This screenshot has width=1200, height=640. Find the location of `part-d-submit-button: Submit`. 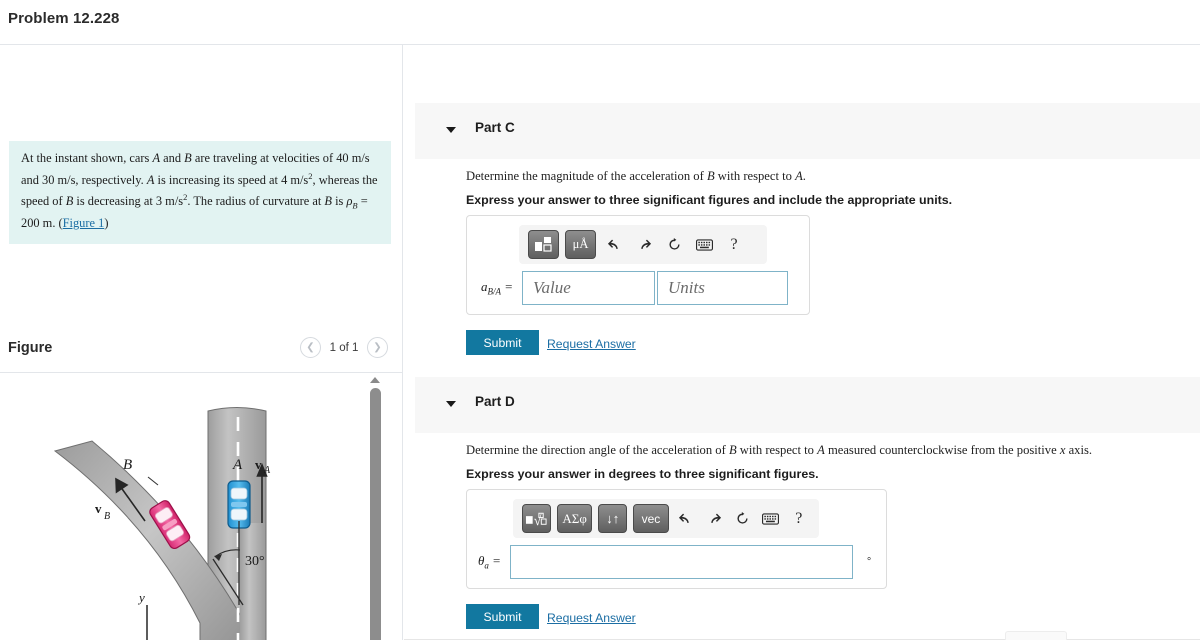

part-d-submit-button: Submit is located at coordinates (502, 616).